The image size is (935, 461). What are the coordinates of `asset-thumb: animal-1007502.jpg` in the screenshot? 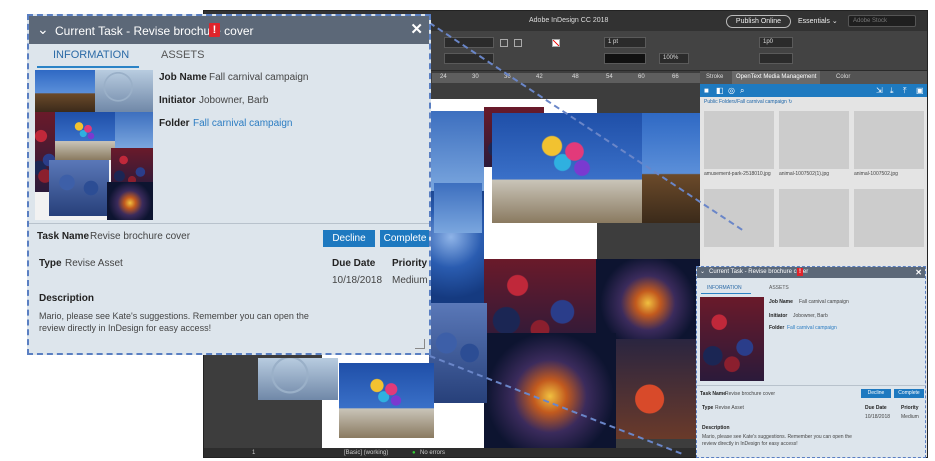 It's located at (889, 144).